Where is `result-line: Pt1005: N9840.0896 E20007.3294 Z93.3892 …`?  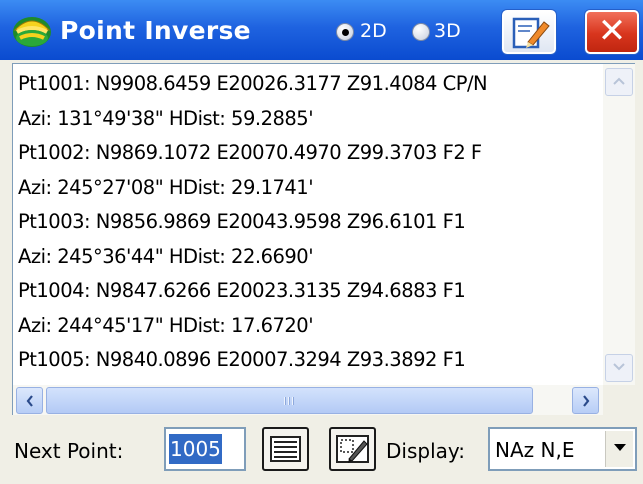
result-line: Pt1005: N9840.0896 E20007.3294 Z93.3892 … is located at coordinates (242, 359).